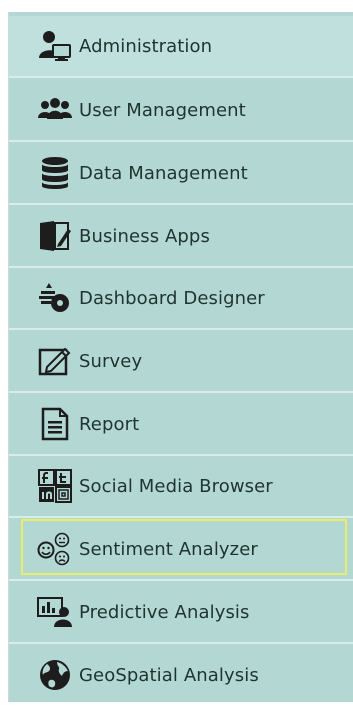  What do you see at coordinates (55, 173) in the screenshot?
I see `database-icon` at bounding box center [55, 173].